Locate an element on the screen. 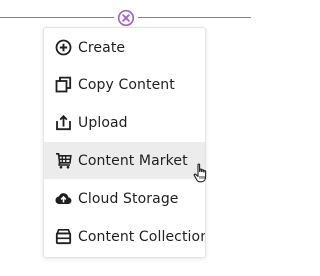 The width and height of the screenshot is (320, 276). menu-item-label: Upload is located at coordinates (103, 122).